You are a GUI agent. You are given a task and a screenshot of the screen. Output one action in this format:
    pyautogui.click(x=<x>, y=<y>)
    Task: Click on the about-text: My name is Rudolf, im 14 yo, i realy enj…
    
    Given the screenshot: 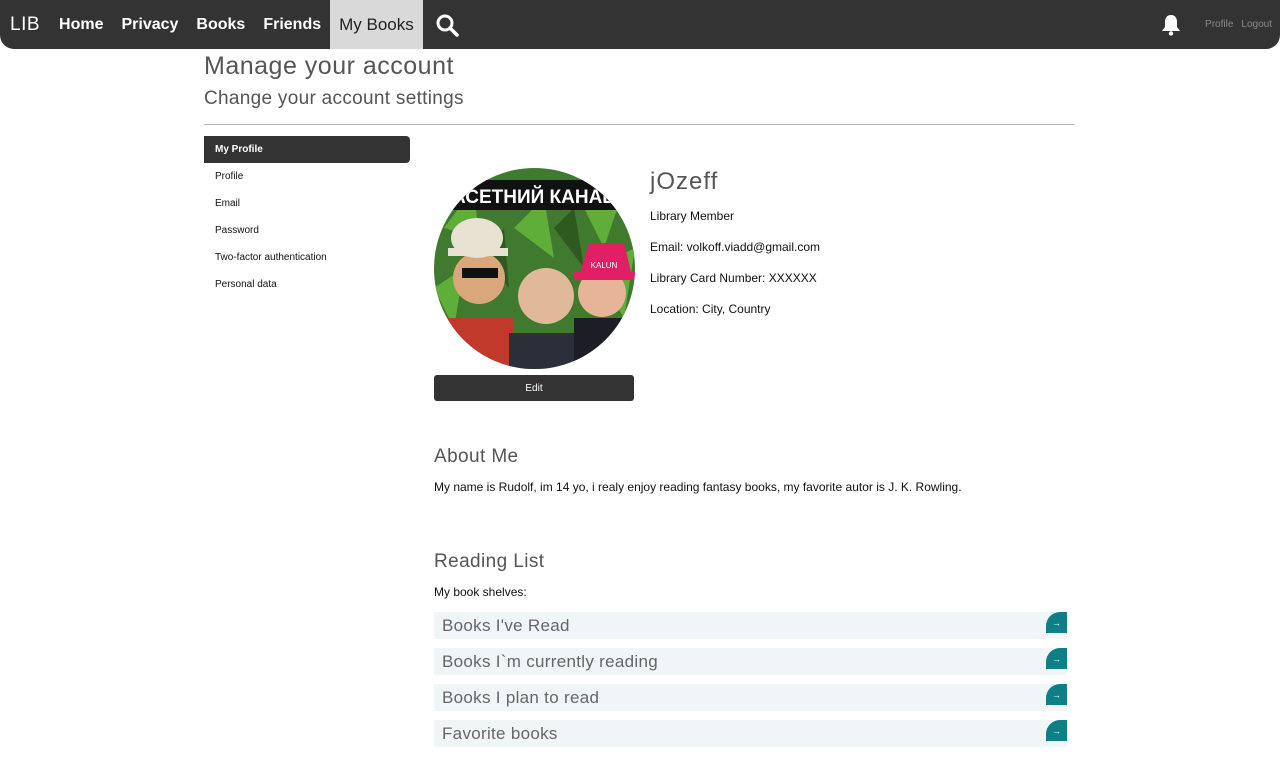 What is the action you would take?
    pyautogui.click(x=698, y=487)
    